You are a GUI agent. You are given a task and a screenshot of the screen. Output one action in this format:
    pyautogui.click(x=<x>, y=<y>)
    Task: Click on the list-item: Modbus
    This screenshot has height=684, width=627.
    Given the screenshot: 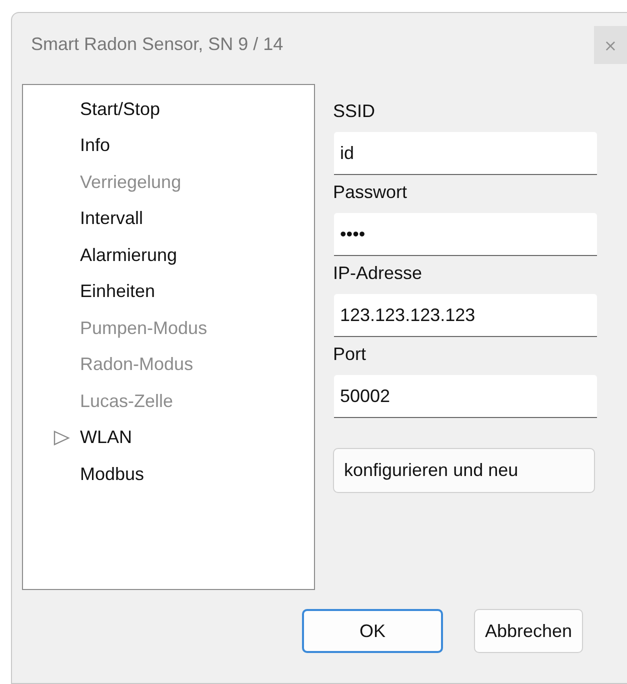 What is the action you would take?
    pyautogui.click(x=112, y=474)
    